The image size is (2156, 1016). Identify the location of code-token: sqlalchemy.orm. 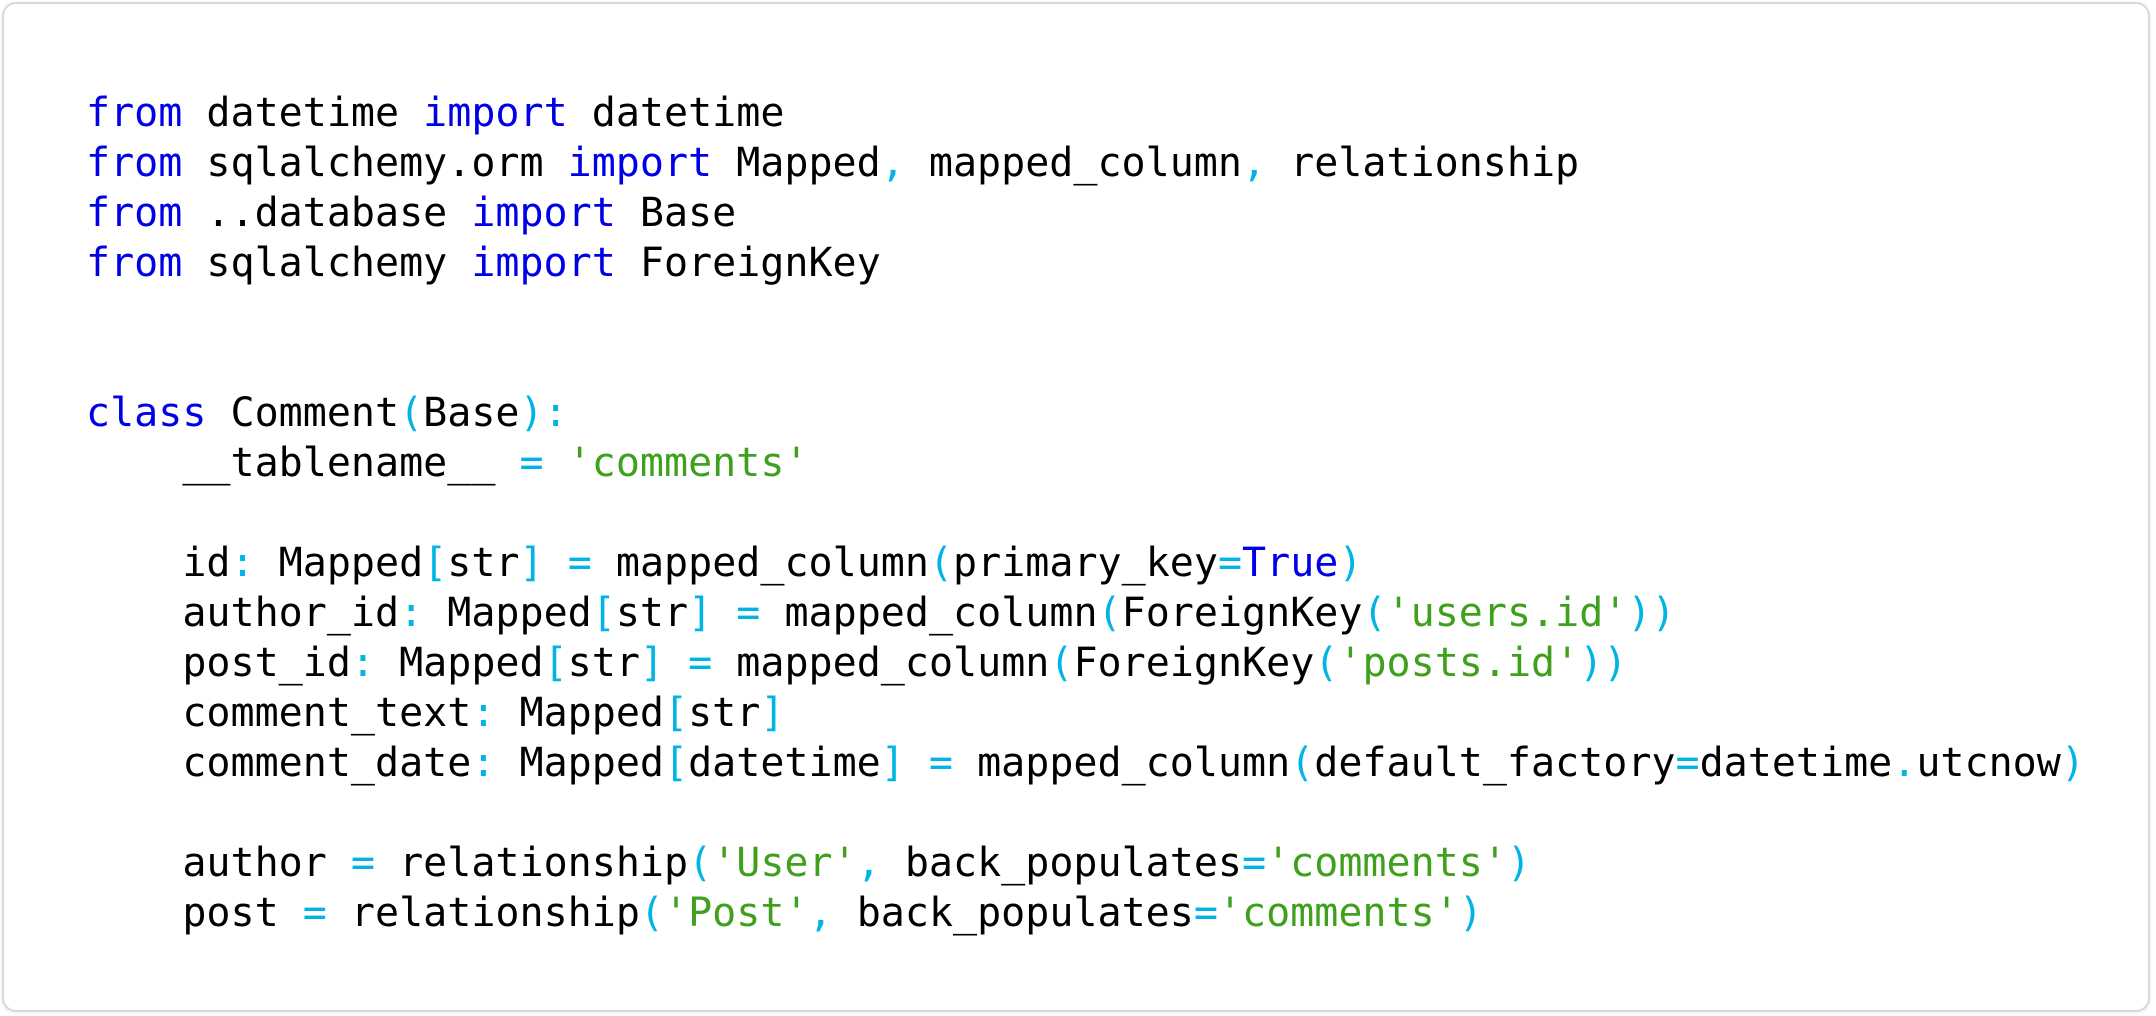
(375, 163).